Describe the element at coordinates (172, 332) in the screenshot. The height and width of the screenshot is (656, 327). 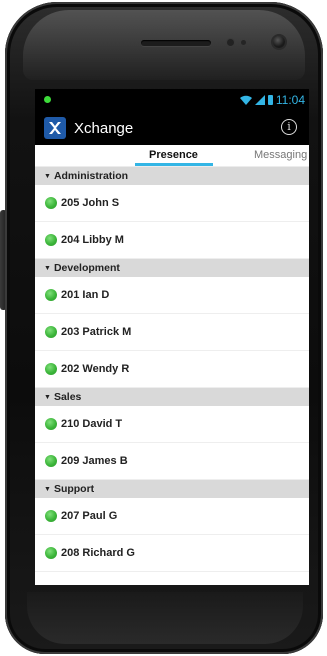
I see `contact-row: 203 Patrick M` at that location.